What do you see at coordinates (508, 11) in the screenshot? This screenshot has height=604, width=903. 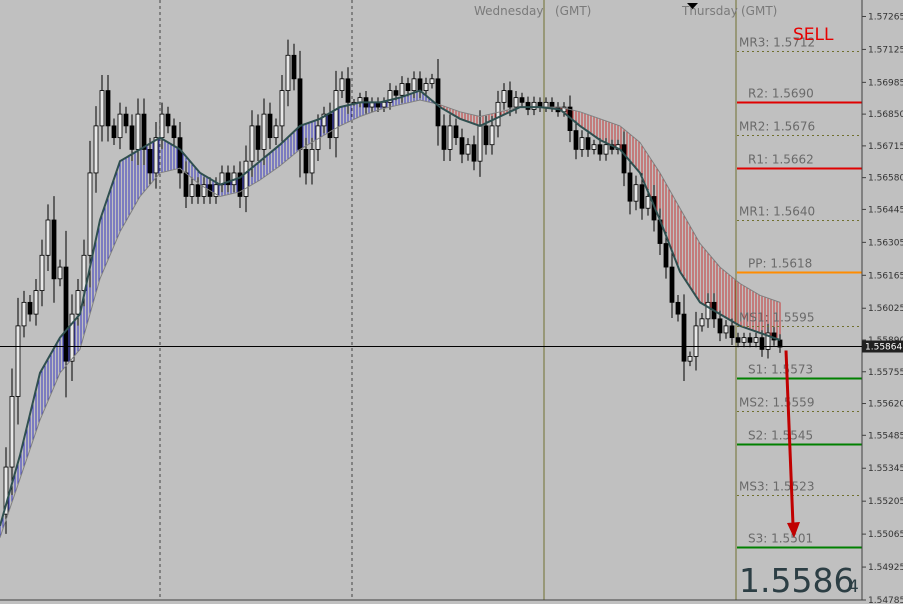 I see `day-label: Wednesday` at bounding box center [508, 11].